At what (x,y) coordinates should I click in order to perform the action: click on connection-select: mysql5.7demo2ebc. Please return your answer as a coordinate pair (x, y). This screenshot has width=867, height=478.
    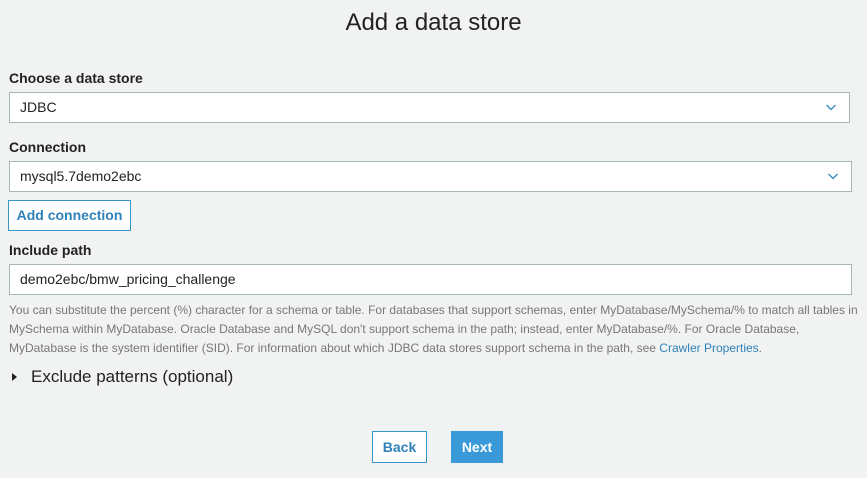
    Looking at the image, I should click on (430, 176).